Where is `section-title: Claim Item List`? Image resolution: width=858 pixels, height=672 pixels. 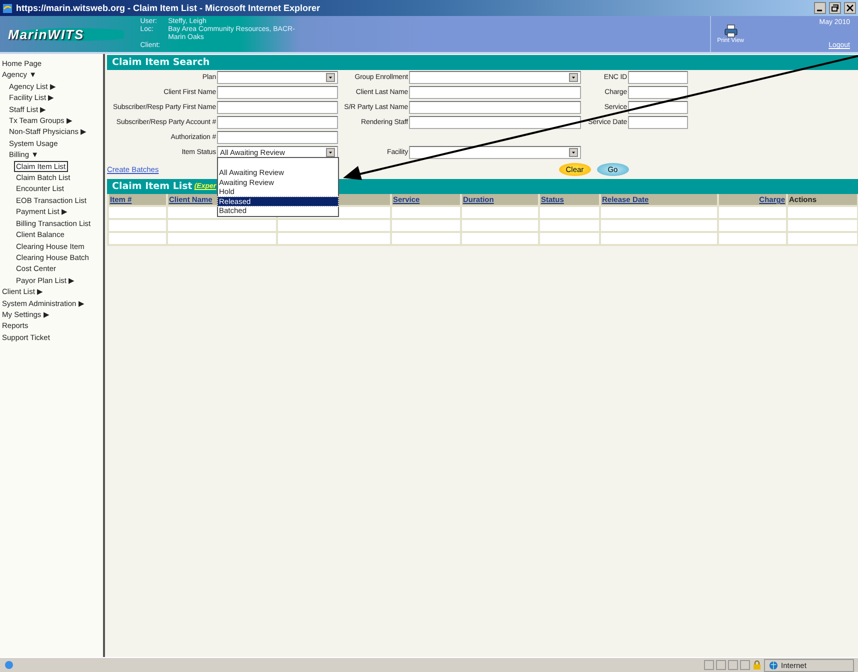
section-title: Claim Item List is located at coordinates (152, 186).